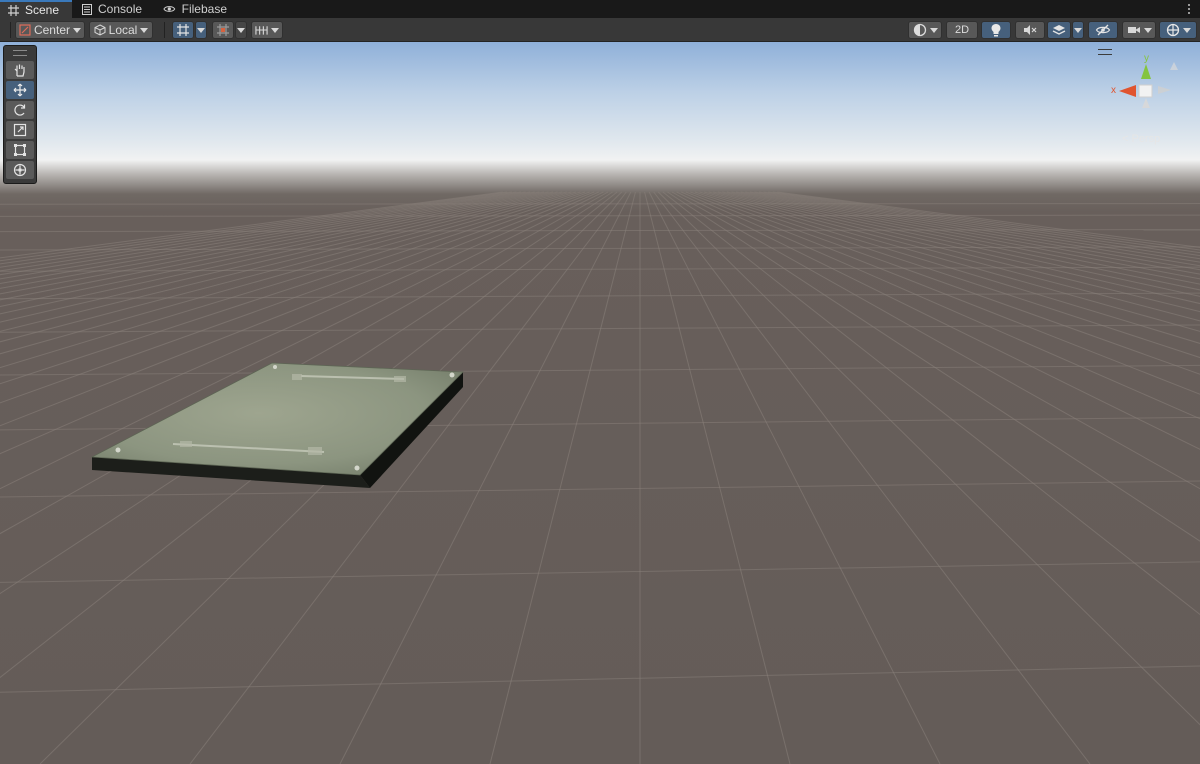  I want to click on grid-snap-icon, so click(183, 30).